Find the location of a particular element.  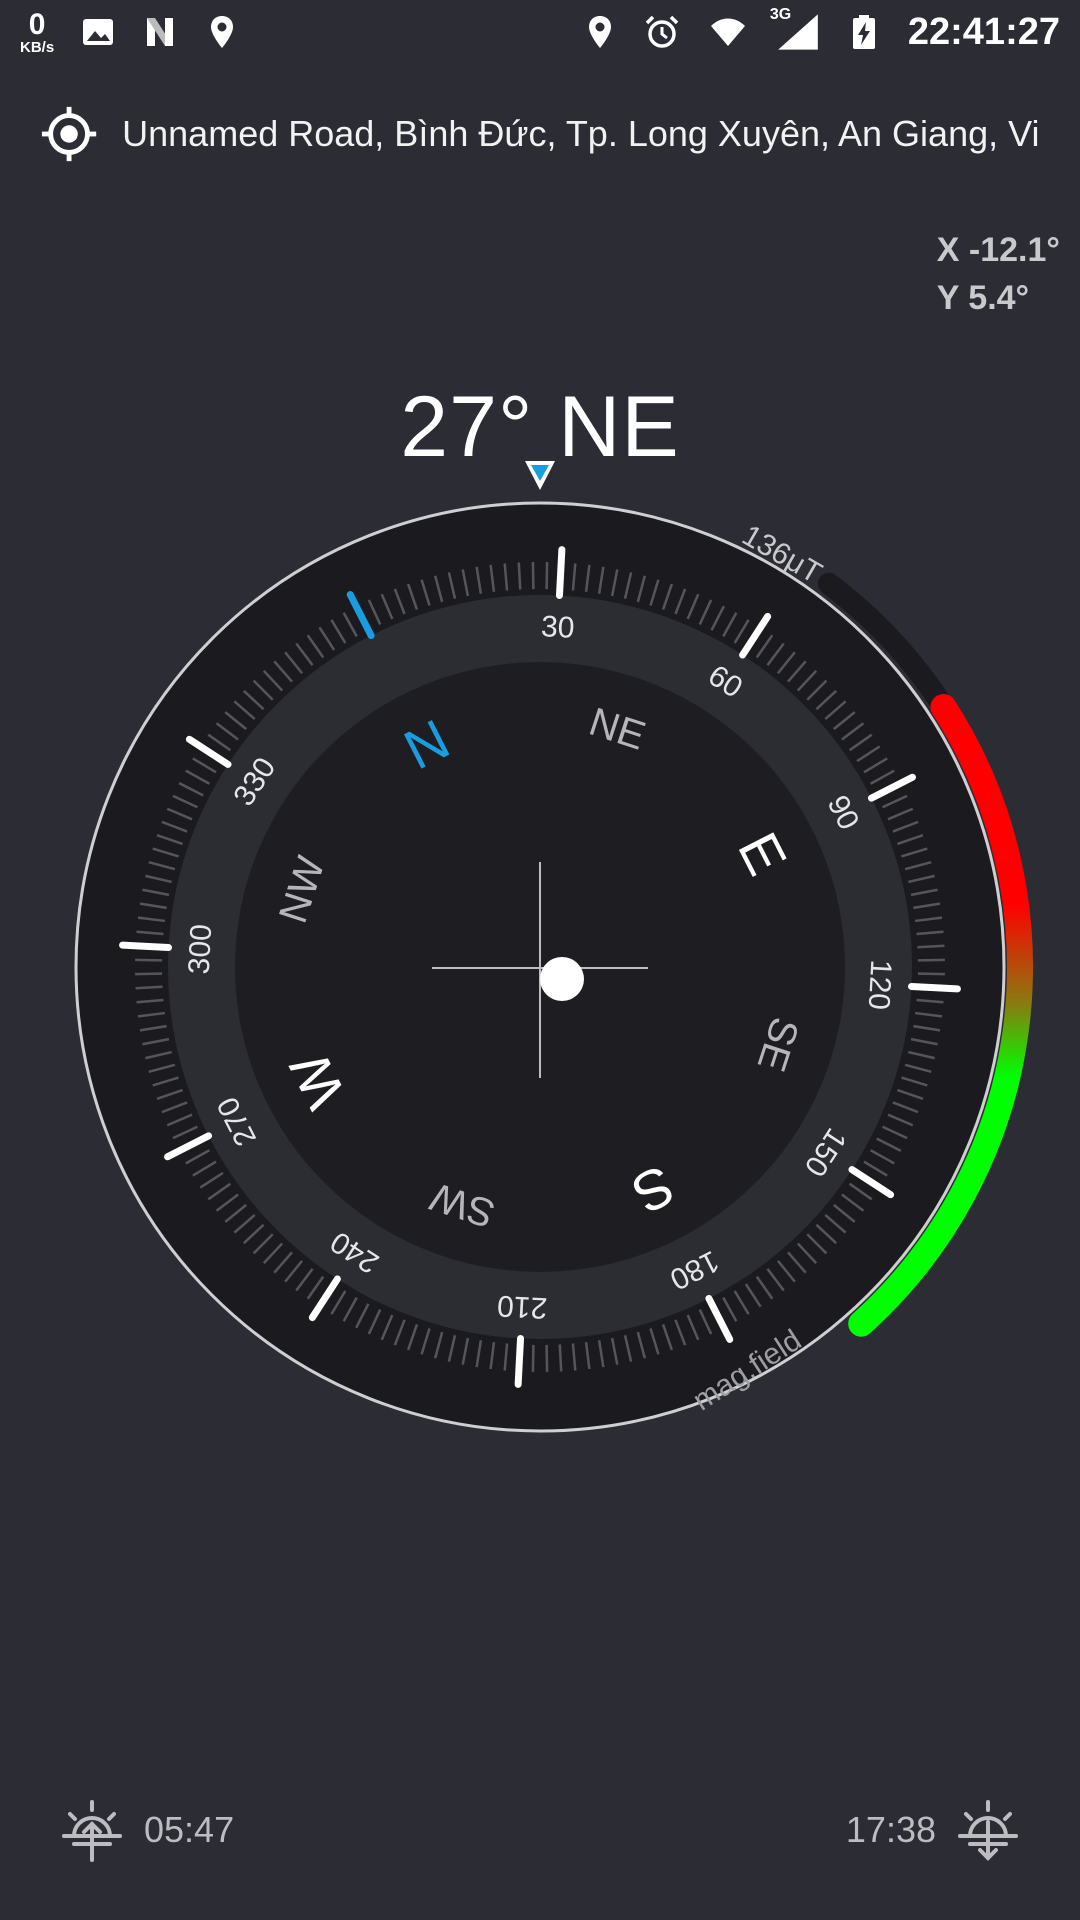

degree-label: 300 is located at coordinates (201, 949).